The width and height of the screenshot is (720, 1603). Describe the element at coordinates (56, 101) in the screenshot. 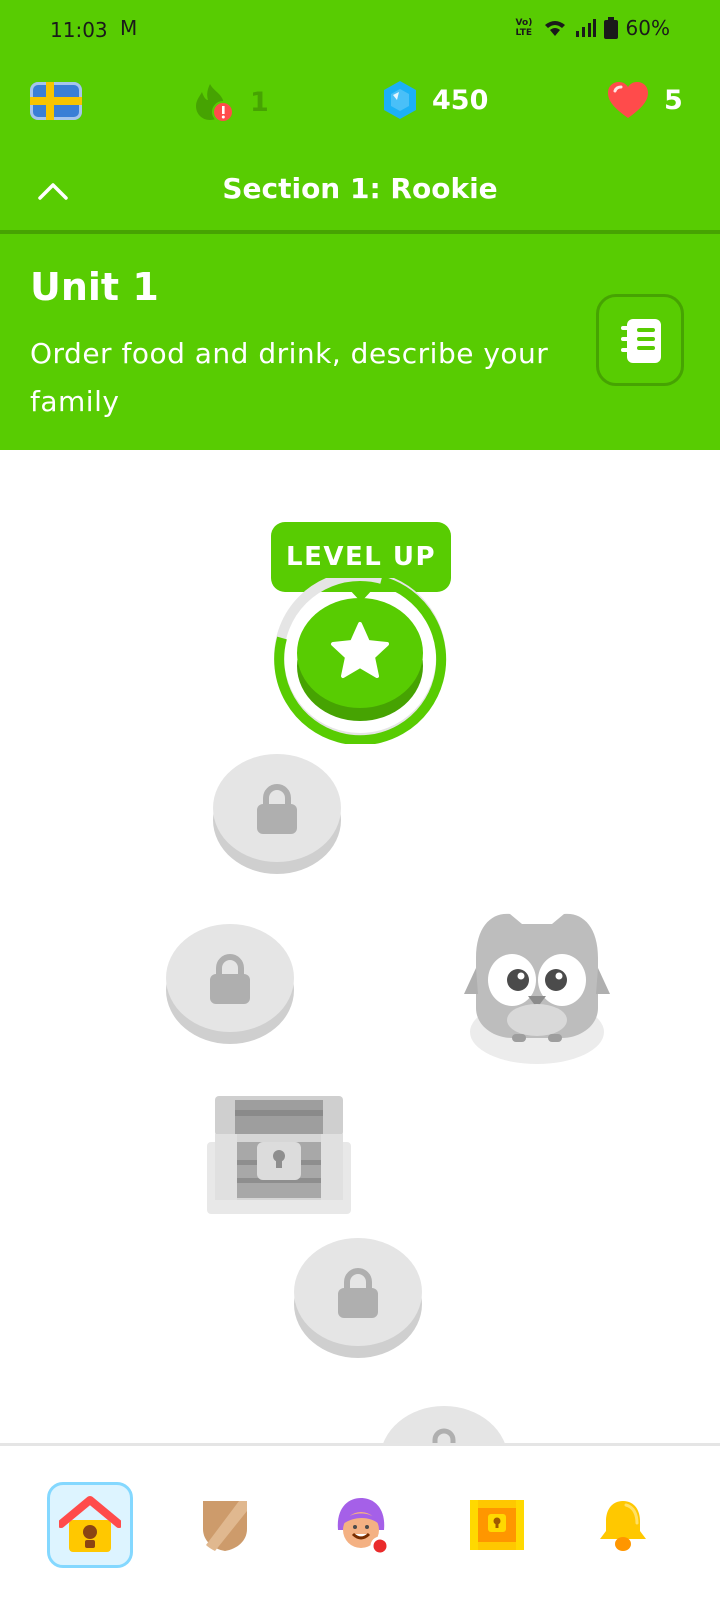

I see `sweden-flag-icon` at that location.